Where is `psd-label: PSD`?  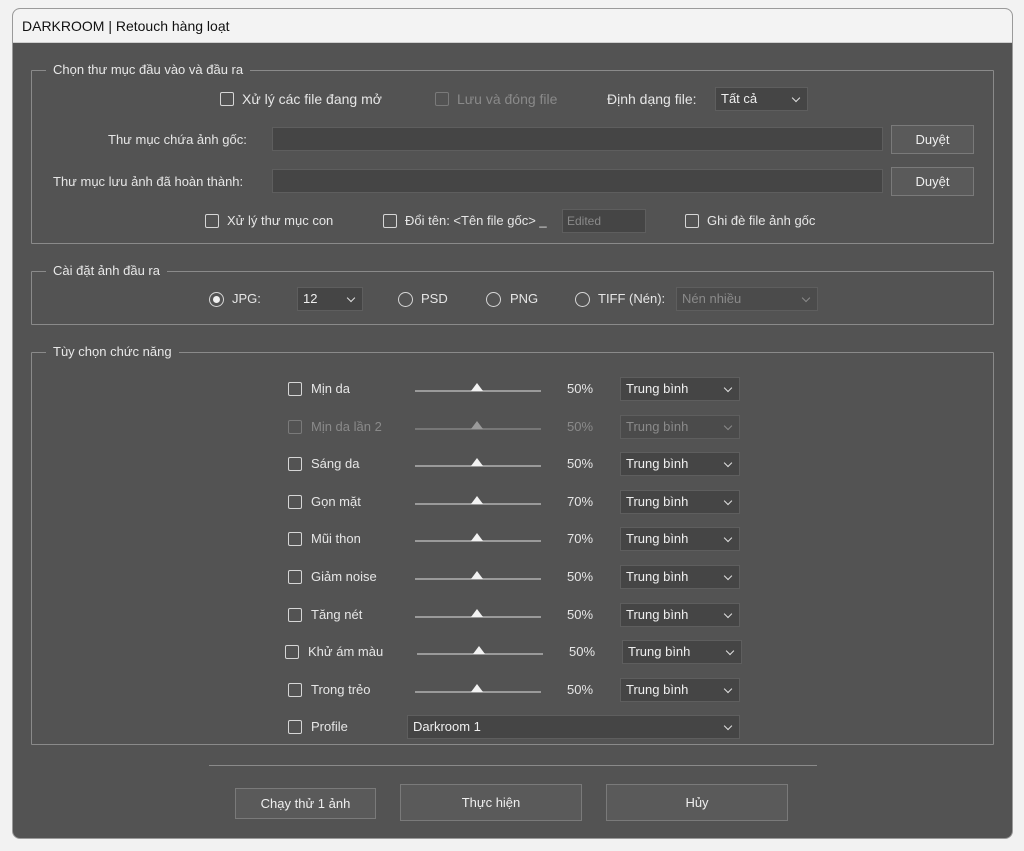
psd-label: PSD is located at coordinates (434, 298).